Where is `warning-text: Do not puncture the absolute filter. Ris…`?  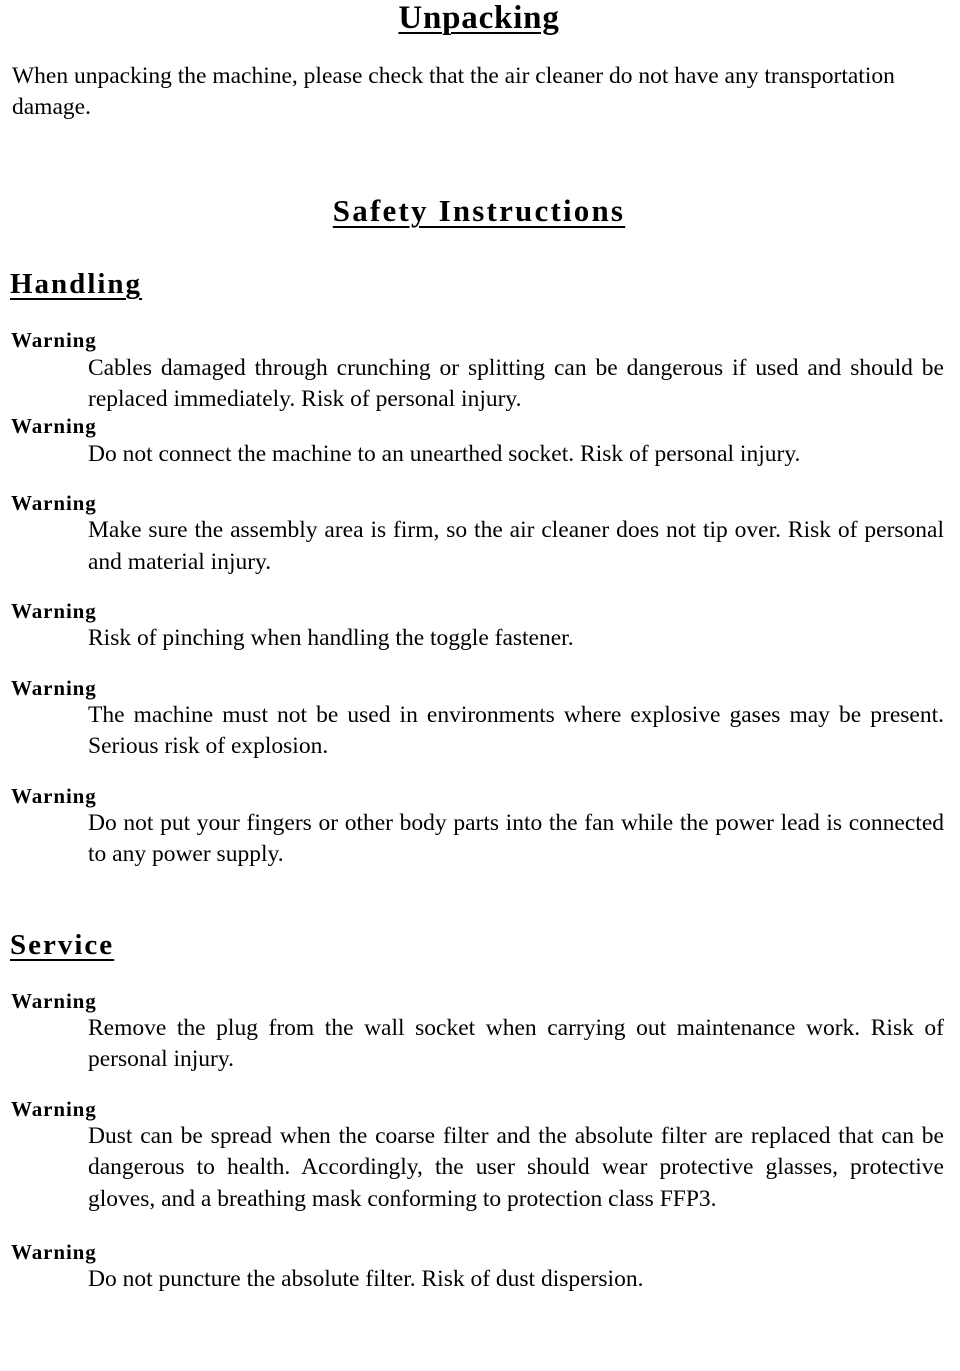
warning-text: Do not puncture the absolute filter. Ris… is located at coordinates (366, 1279).